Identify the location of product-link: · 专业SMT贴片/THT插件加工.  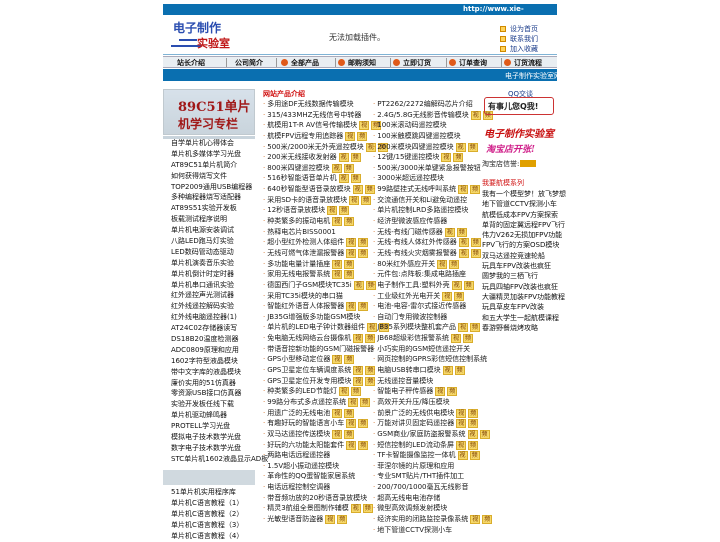
(433, 476).